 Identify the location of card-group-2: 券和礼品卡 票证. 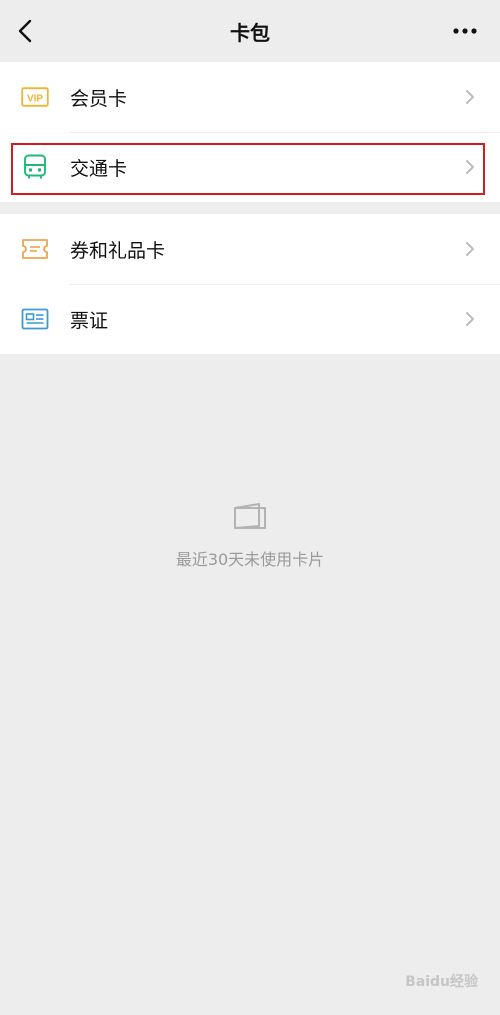
(250, 284).